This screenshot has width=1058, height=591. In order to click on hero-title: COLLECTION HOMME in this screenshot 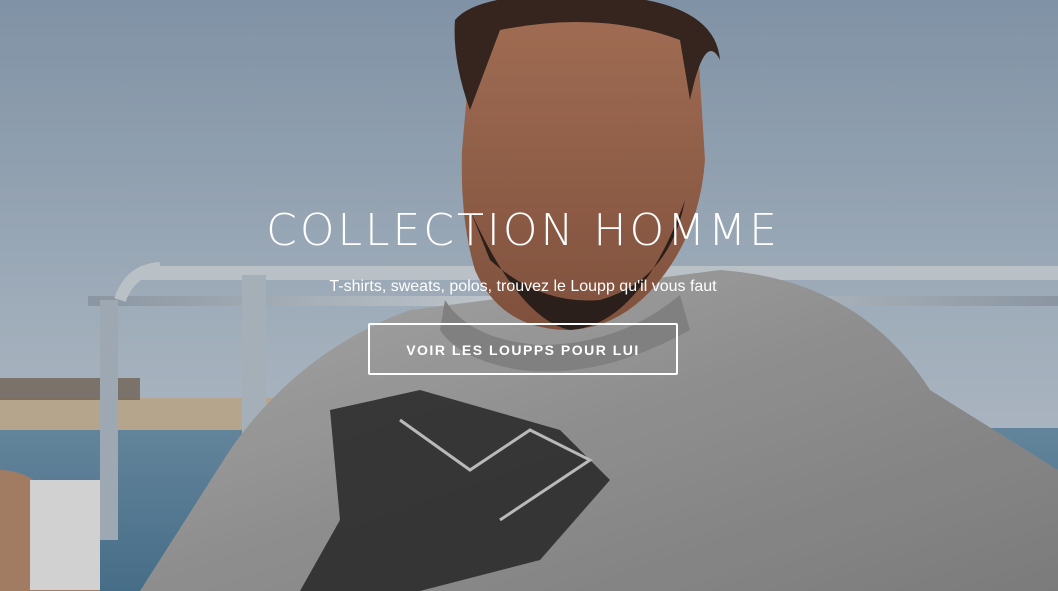, I will do `click(523, 230)`.